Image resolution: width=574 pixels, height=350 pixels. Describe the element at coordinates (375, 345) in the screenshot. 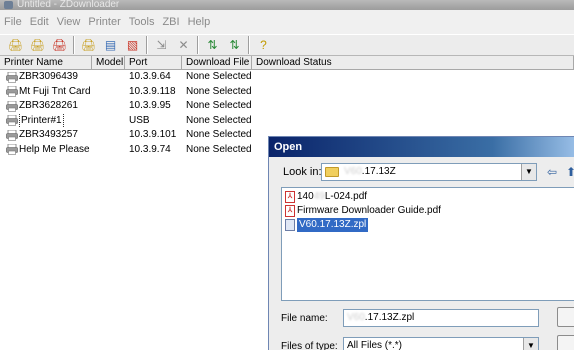

I see `file-type-value: All Files (*.*)` at that location.